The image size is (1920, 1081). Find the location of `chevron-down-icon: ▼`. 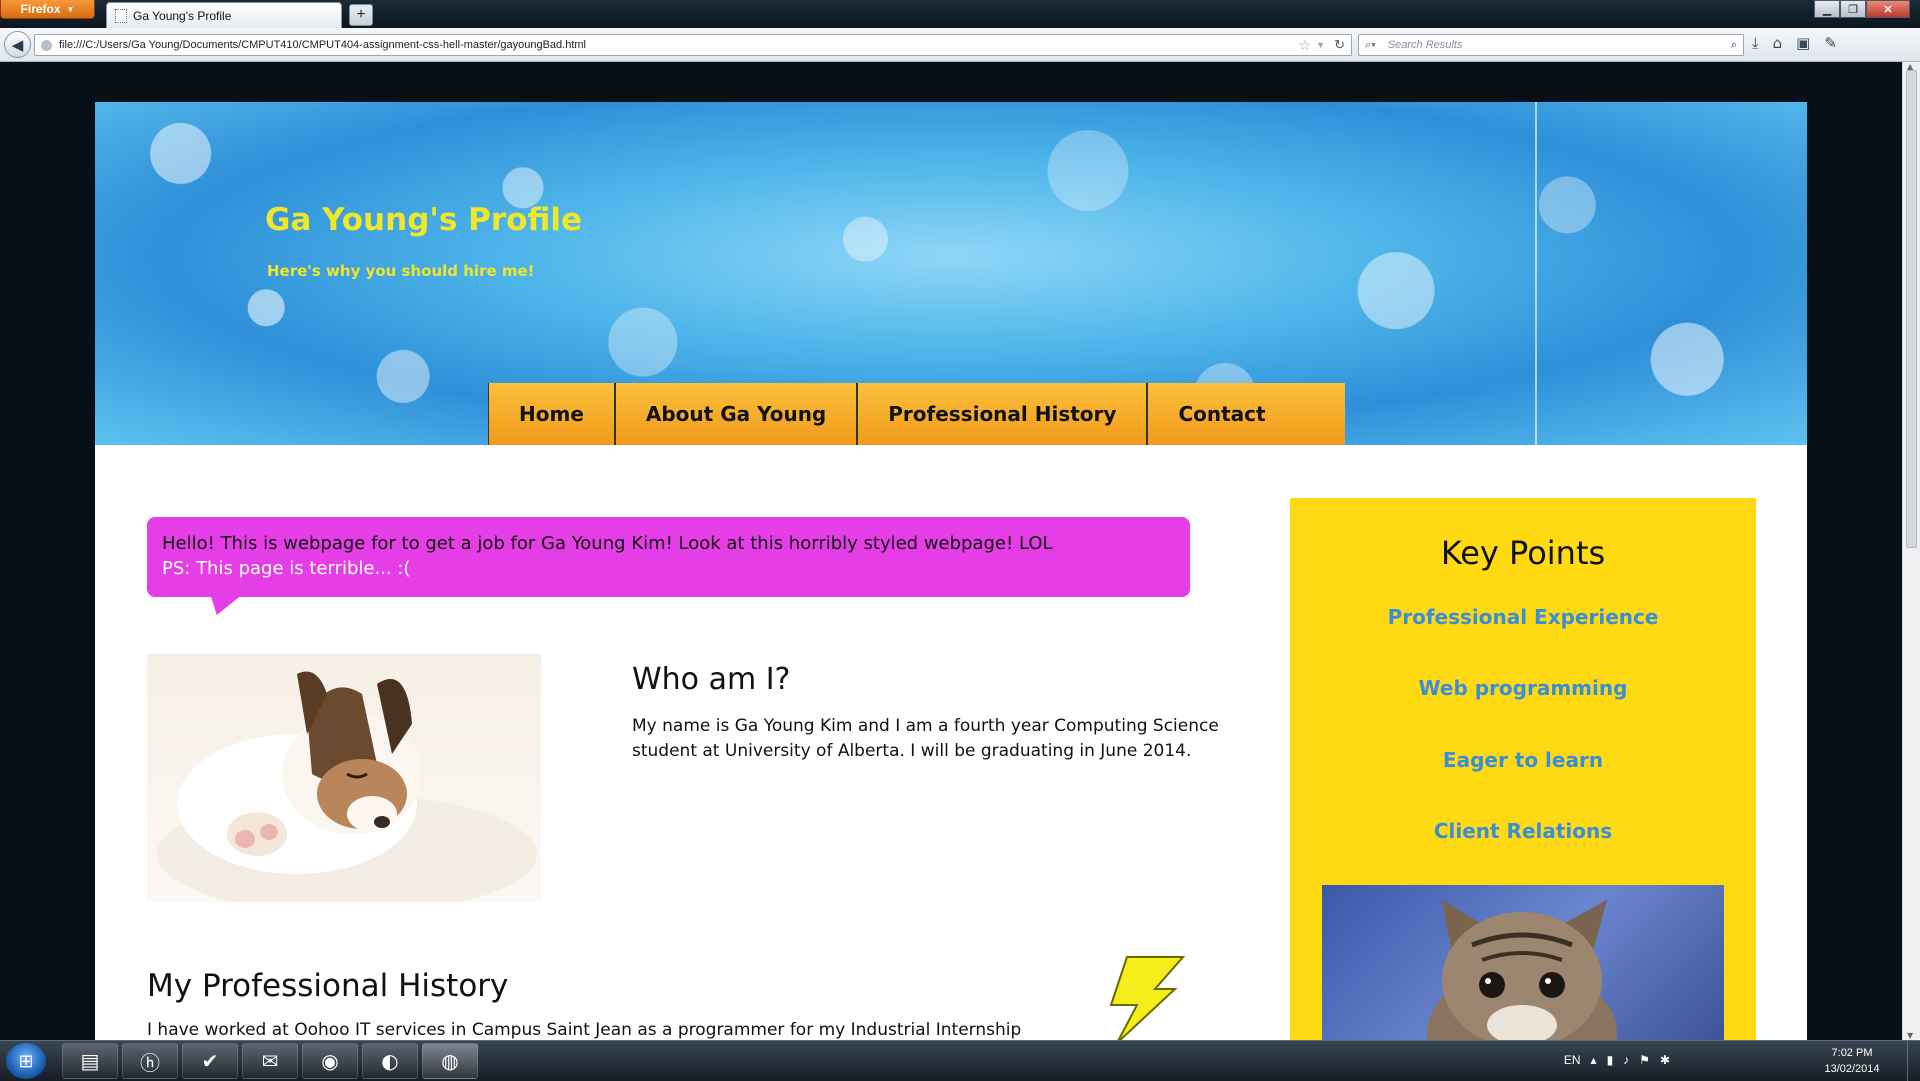

chevron-down-icon: ▼ is located at coordinates (70, 9).